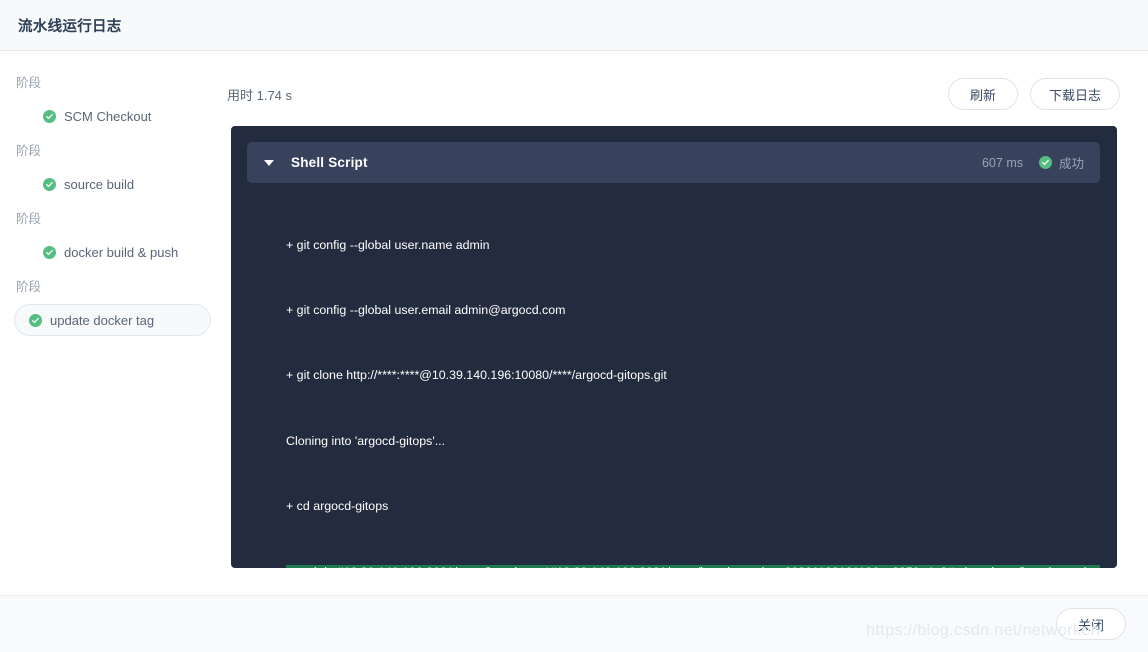 Image resolution: width=1148 pixels, height=652 pixels. Describe the element at coordinates (1091, 624) in the screenshot. I see `close-button: 关闭` at that location.